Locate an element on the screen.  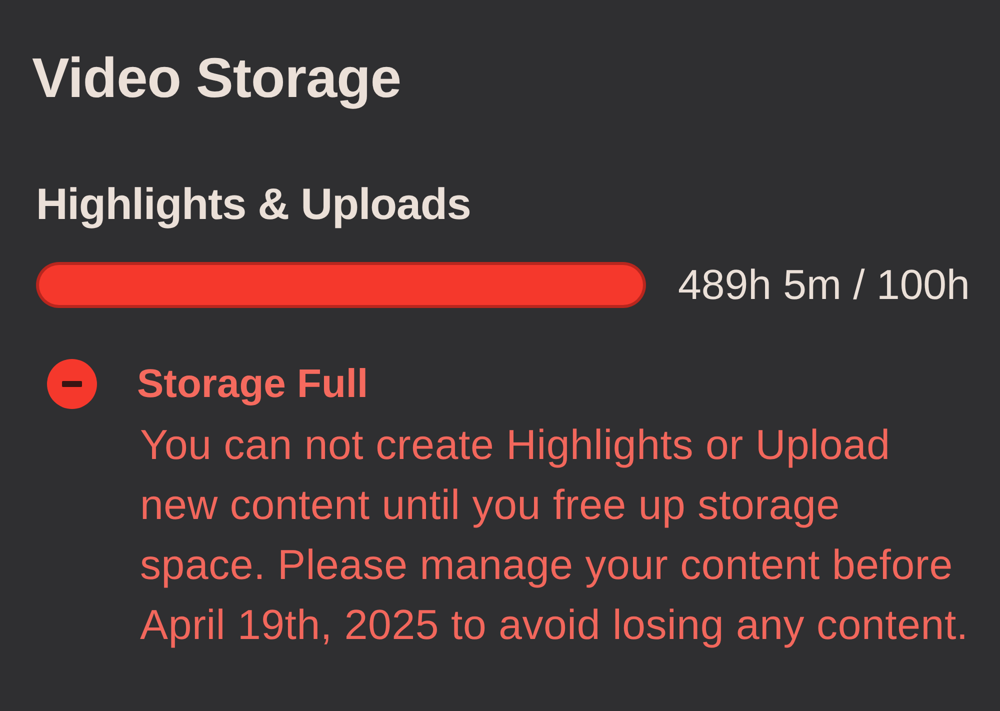
usage-label: Highlights & Uploads is located at coordinates (253, 205).